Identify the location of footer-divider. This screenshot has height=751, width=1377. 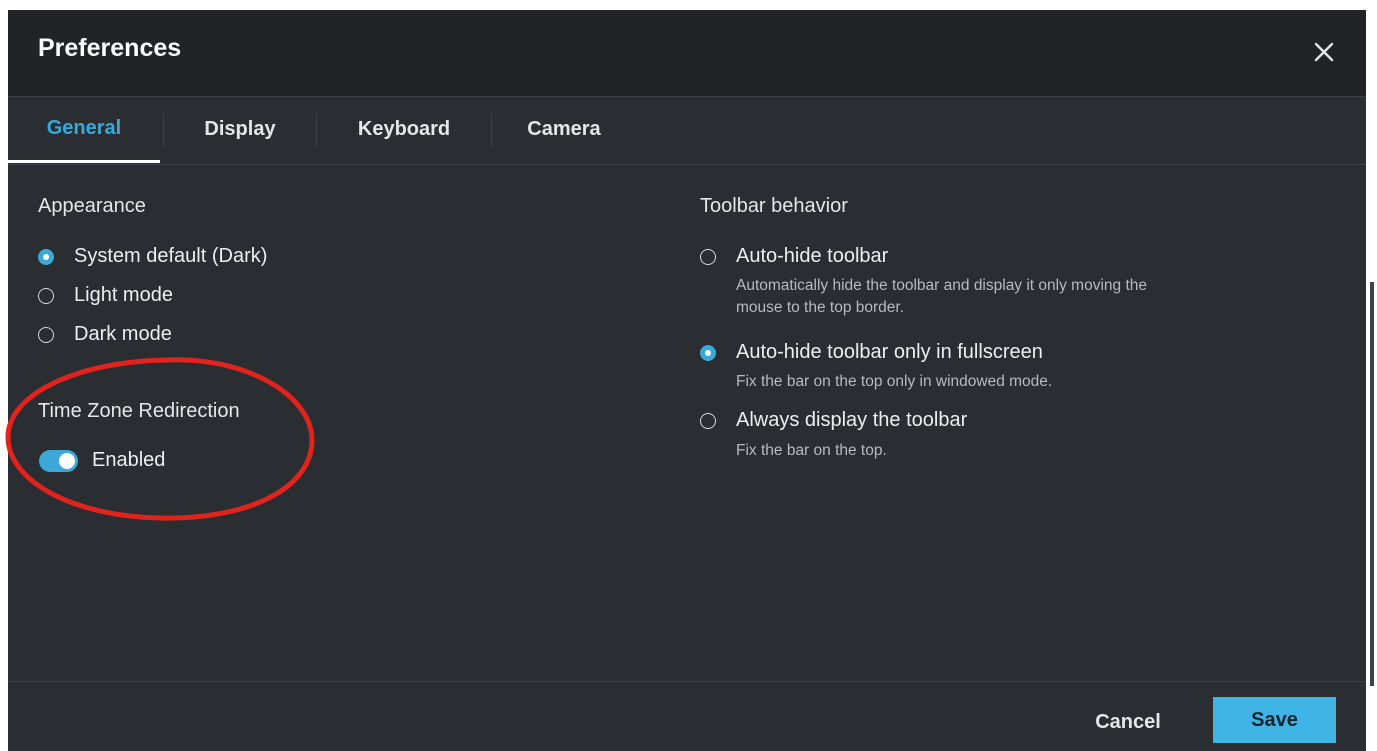
(687, 681).